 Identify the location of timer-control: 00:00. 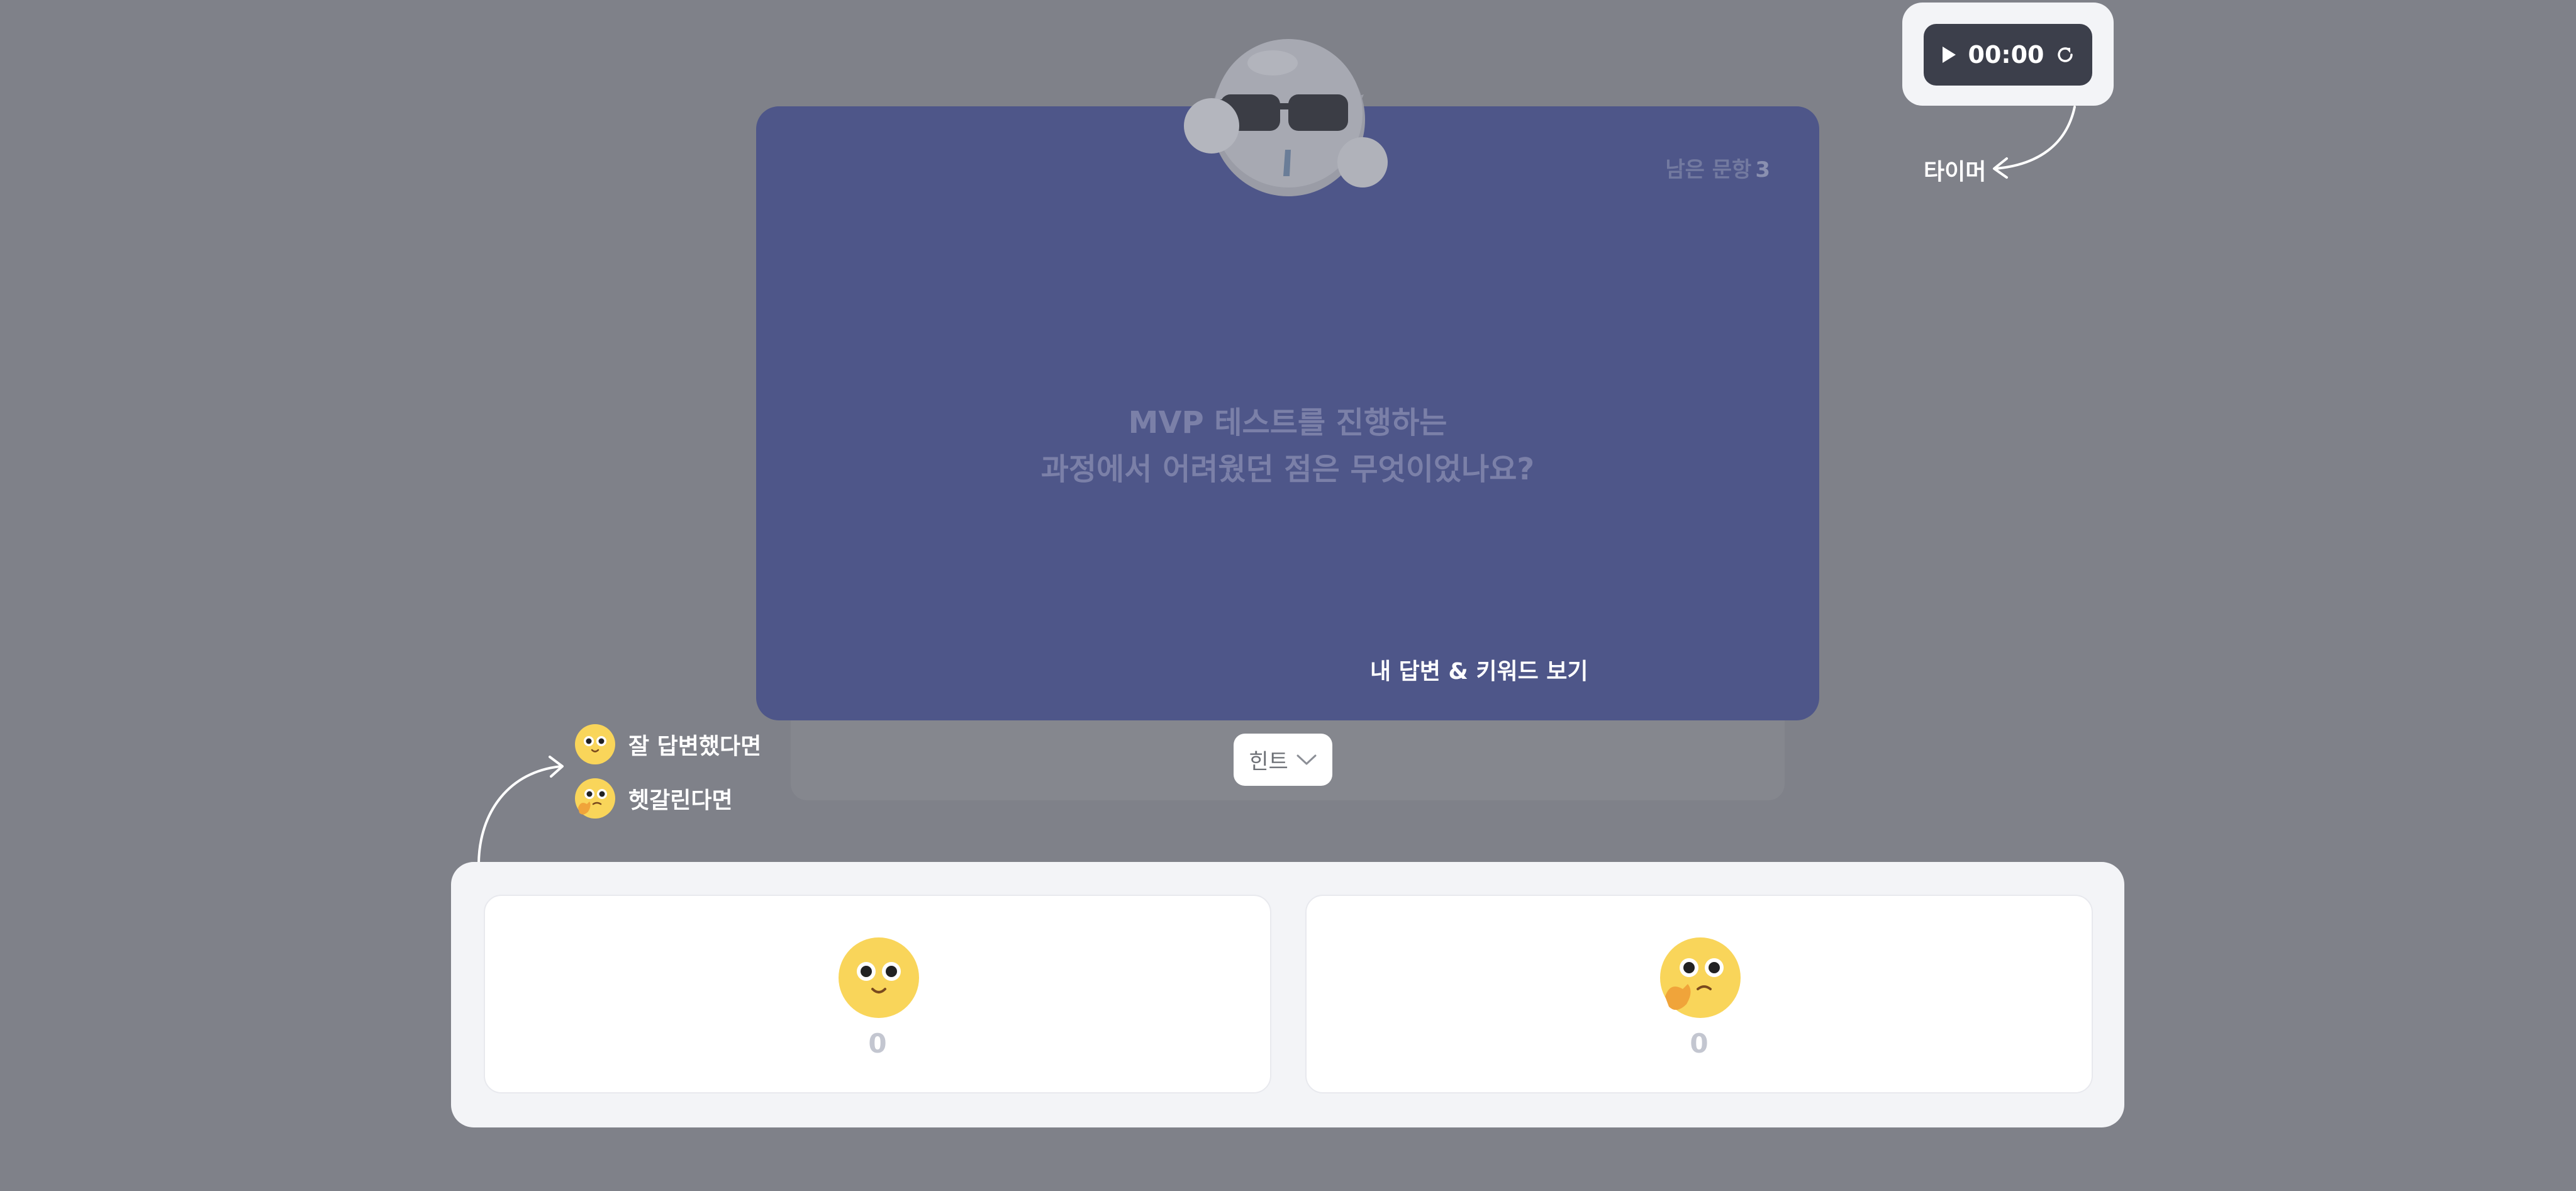
(2008, 55).